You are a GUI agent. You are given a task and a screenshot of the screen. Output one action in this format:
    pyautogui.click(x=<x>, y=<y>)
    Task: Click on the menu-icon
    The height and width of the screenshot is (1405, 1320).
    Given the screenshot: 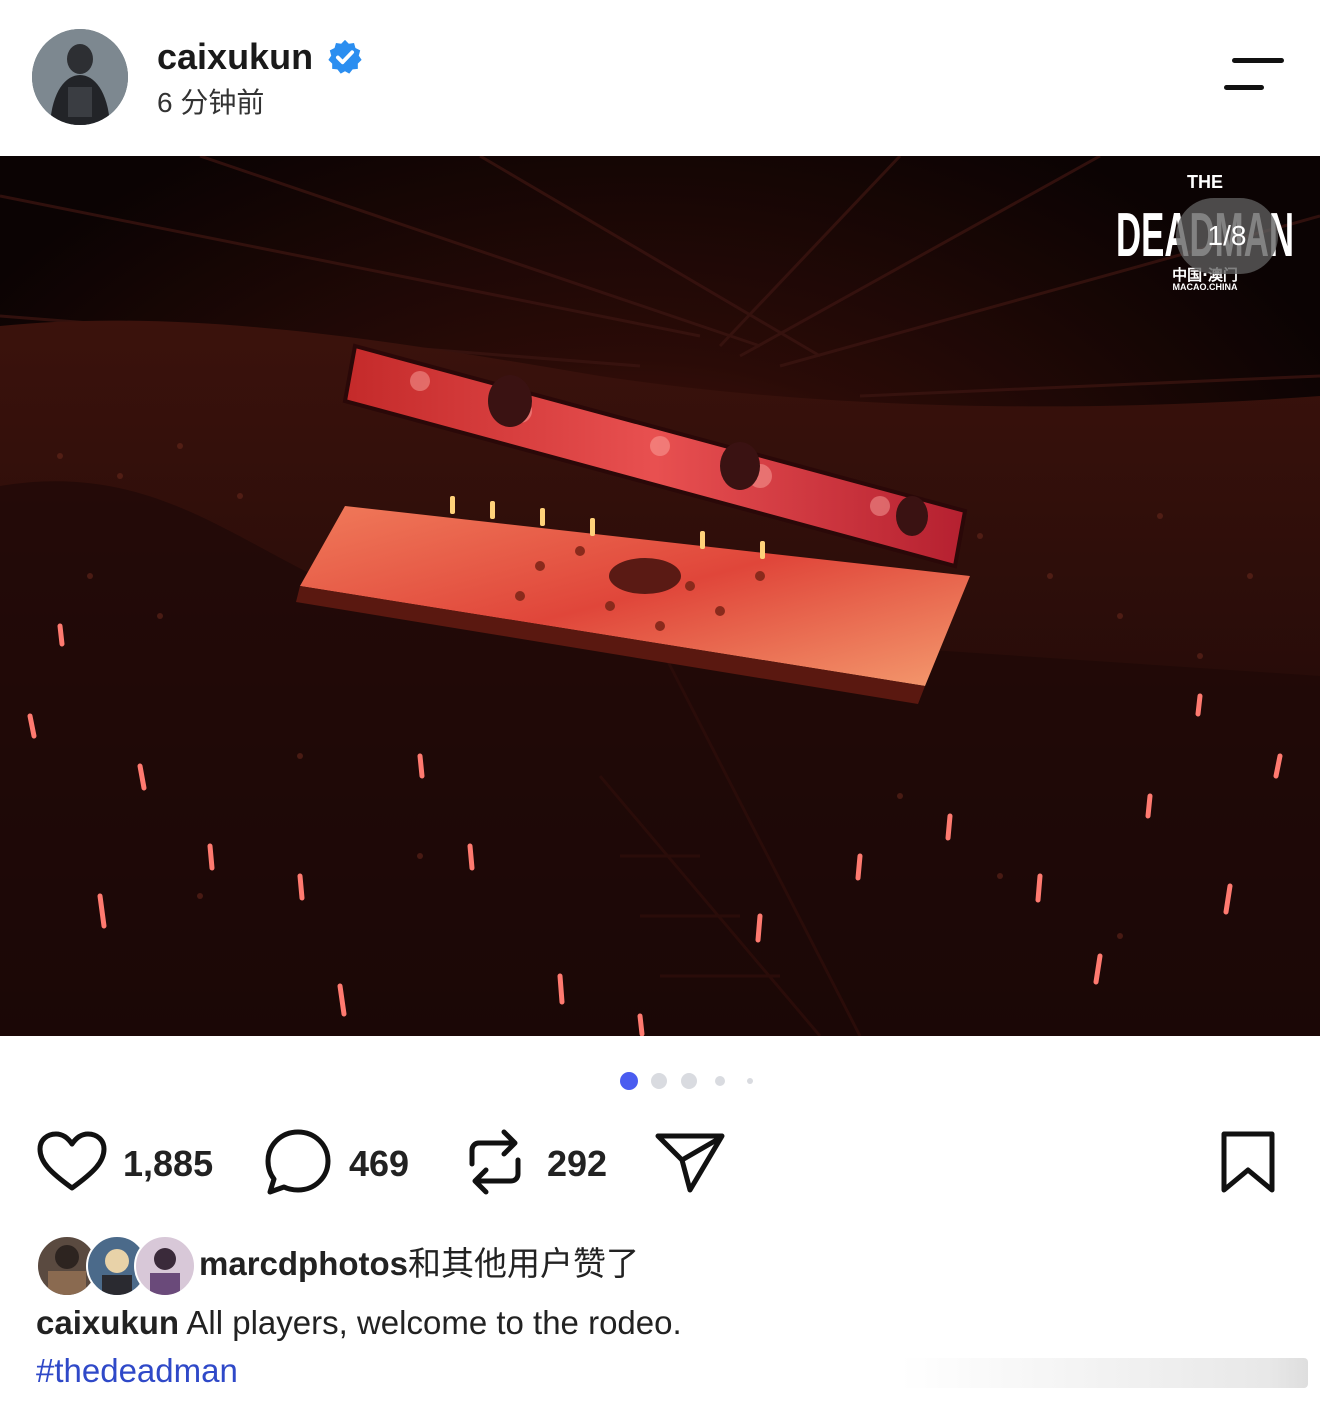 What is the action you would take?
    pyautogui.click(x=1253, y=75)
    